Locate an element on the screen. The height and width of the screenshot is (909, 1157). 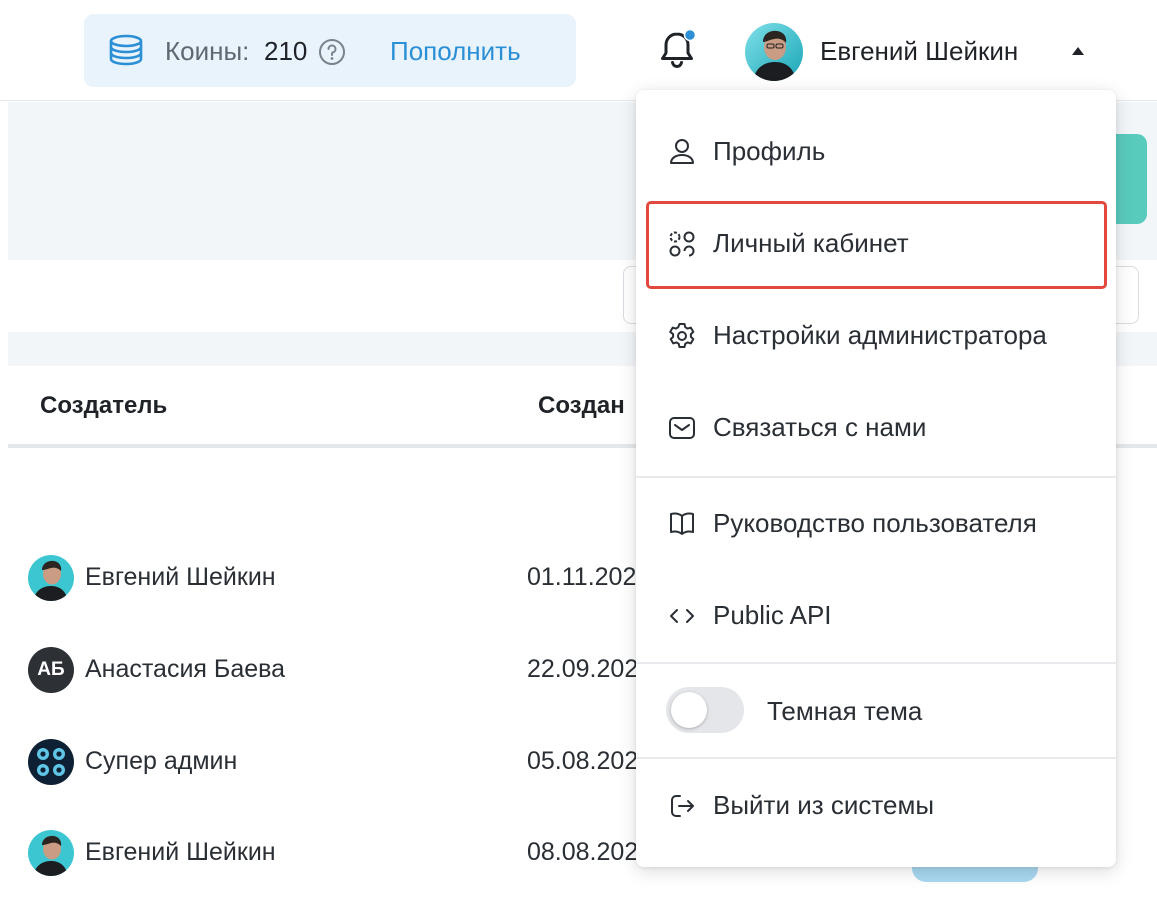
row-creator-name: Анастасия Баева is located at coordinates (185, 669).